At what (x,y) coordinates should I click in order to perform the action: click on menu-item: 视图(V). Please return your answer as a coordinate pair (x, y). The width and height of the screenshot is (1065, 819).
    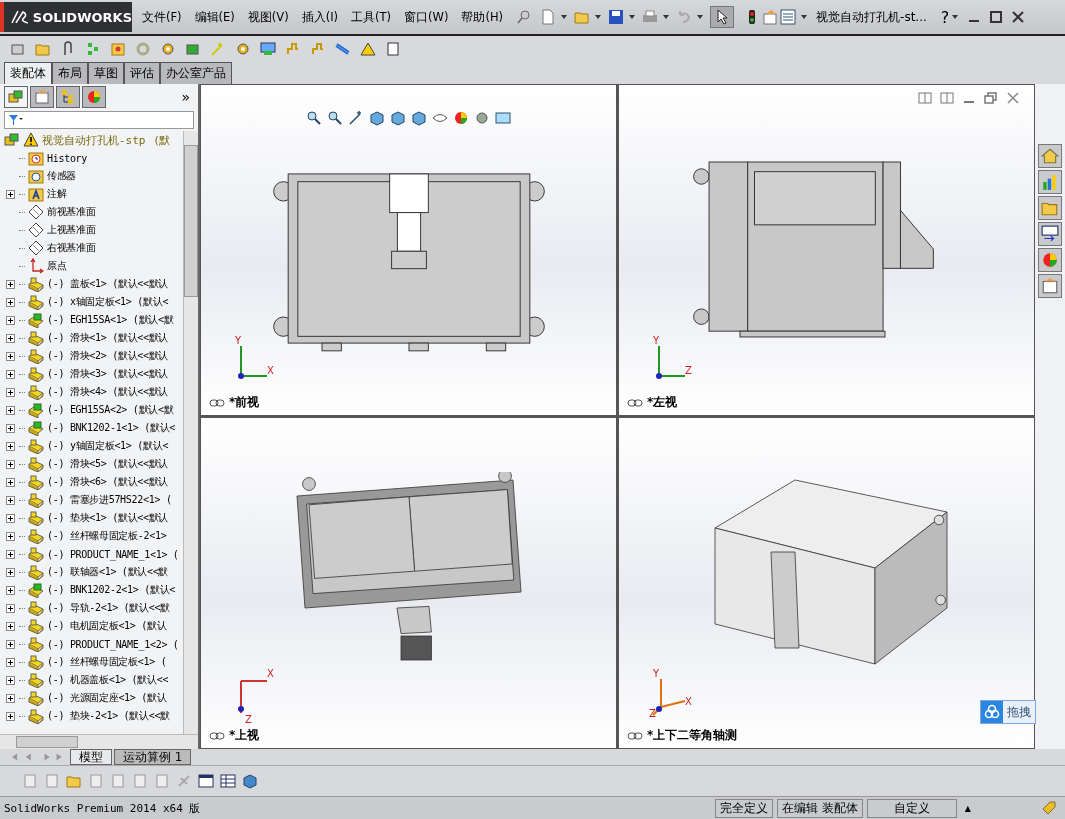
    Looking at the image, I should click on (268, 17).